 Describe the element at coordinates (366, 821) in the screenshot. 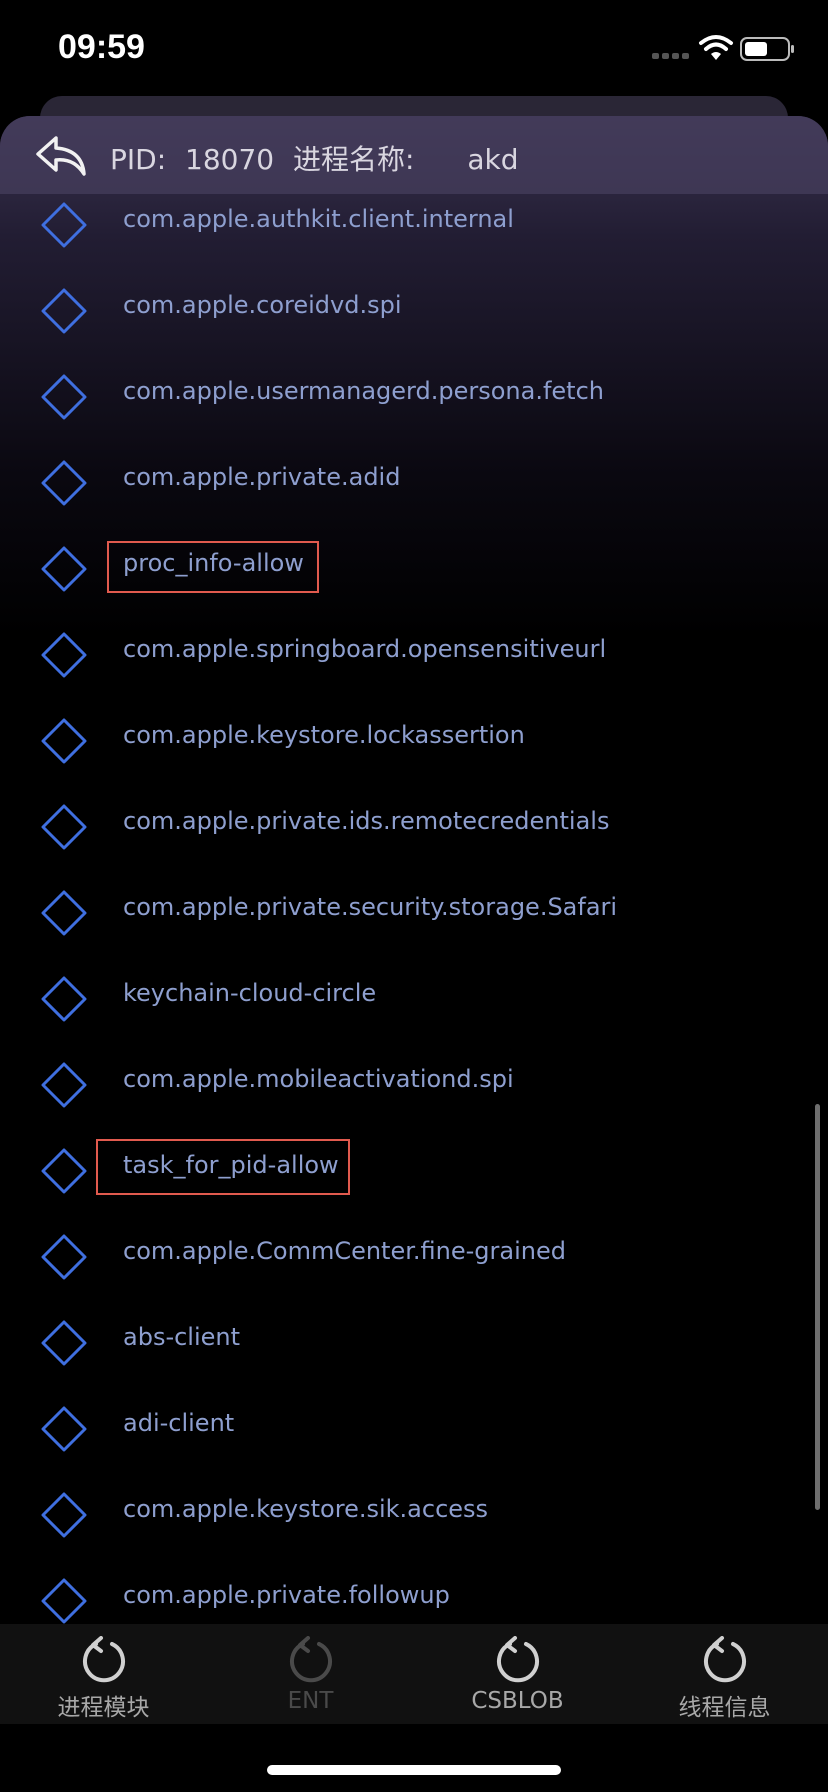

I see `entitlement-label: com.apple.private.ids.remotecredentials` at that location.